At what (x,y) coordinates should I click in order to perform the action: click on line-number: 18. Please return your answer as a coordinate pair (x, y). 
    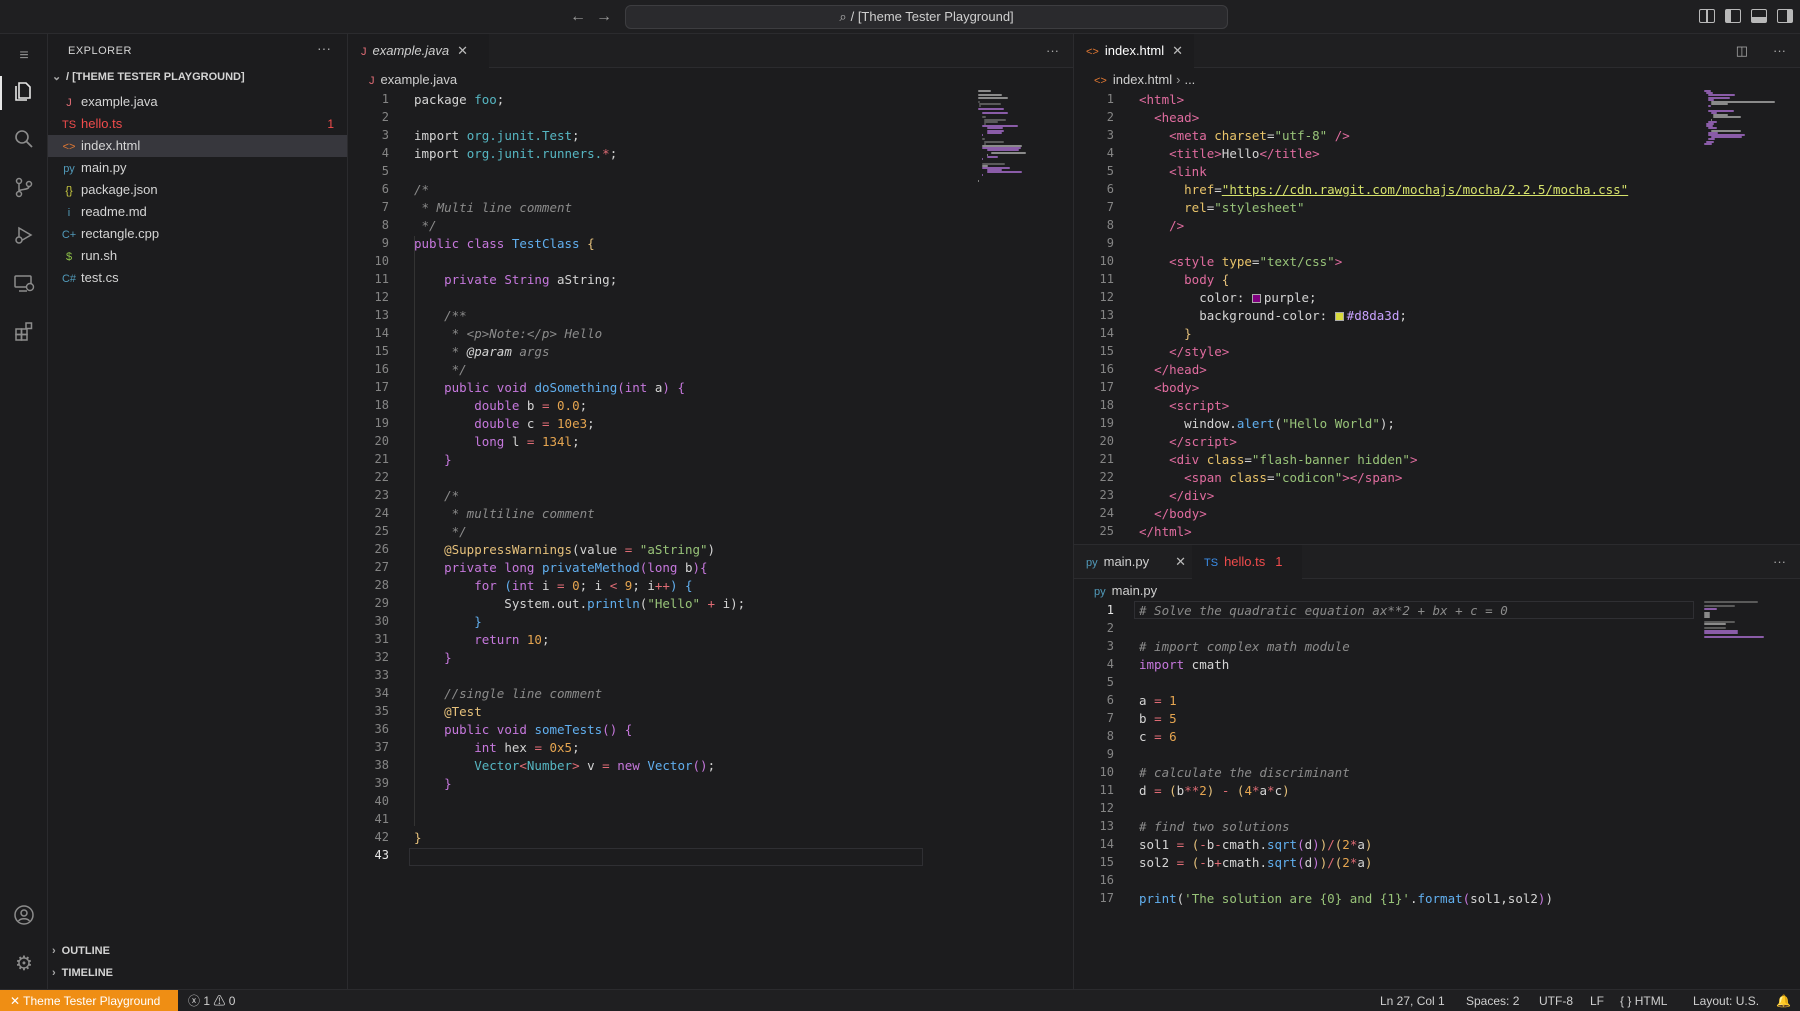
    Looking at the image, I should click on (381, 405).